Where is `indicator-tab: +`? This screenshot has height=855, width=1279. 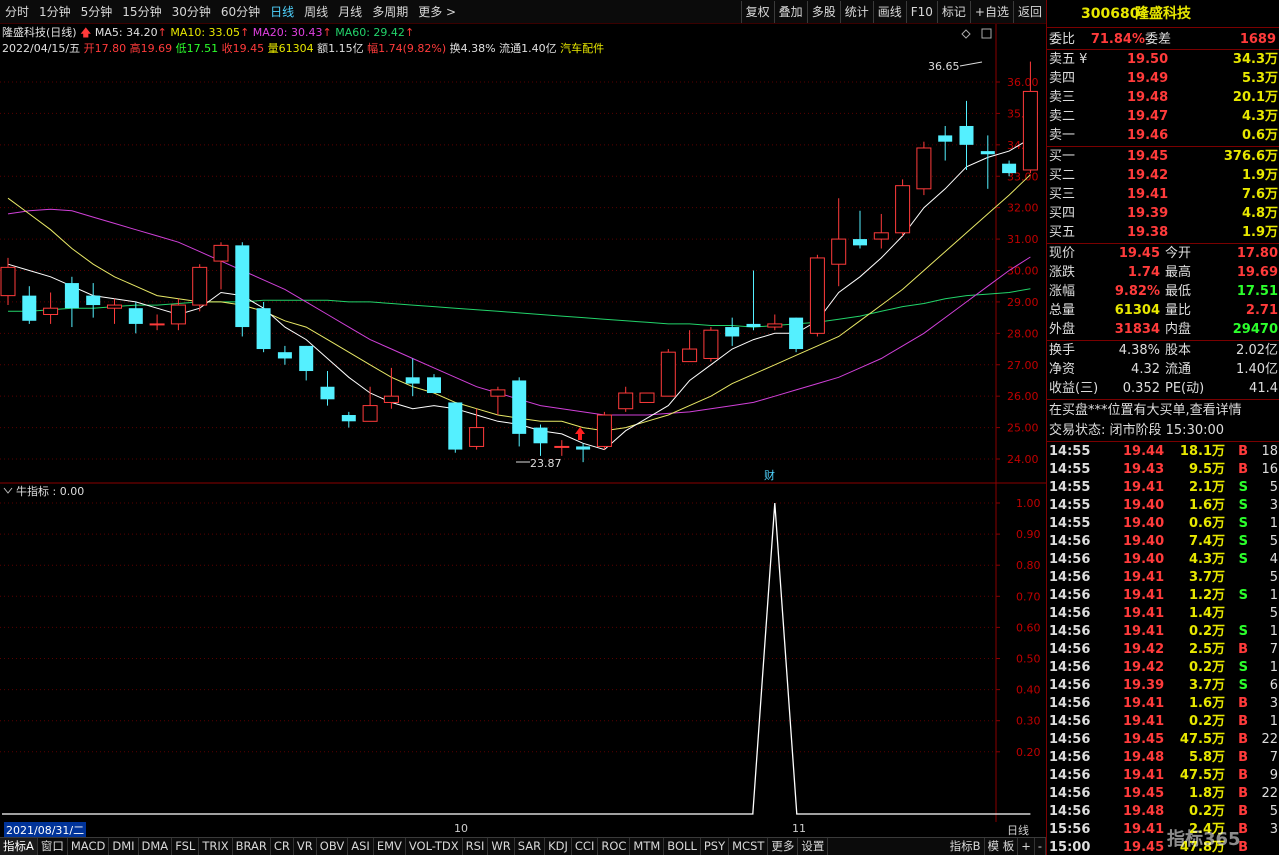 indicator-tab: + is located at coordinates (1026, 846).